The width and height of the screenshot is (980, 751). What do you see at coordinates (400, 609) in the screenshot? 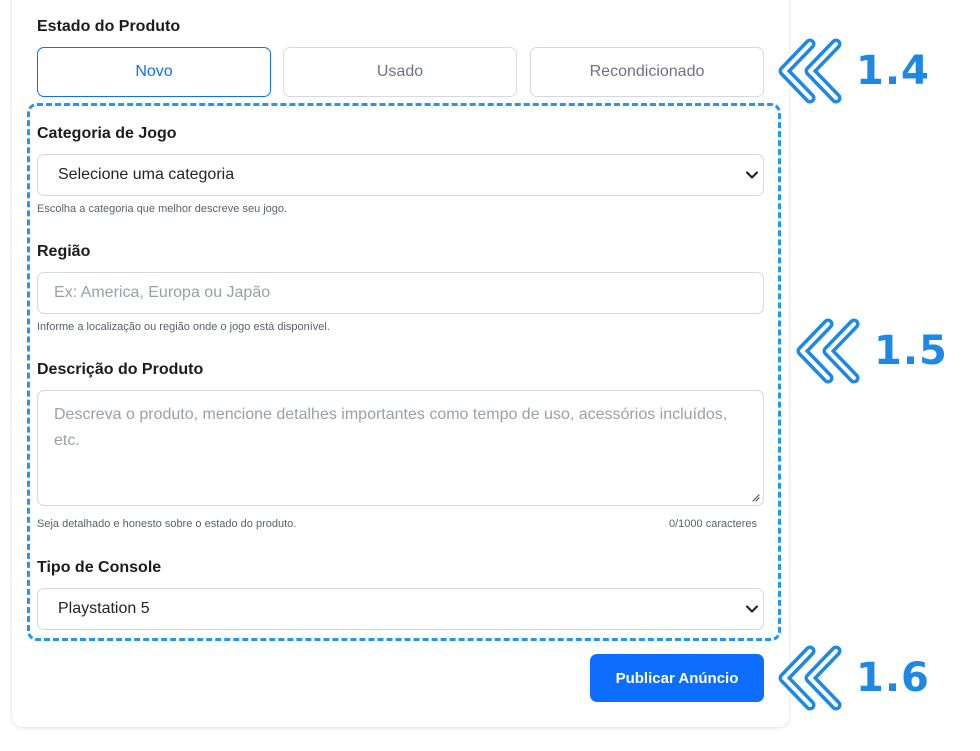
I see `console-select: Playstation 5` at bounding box center [400, 609].